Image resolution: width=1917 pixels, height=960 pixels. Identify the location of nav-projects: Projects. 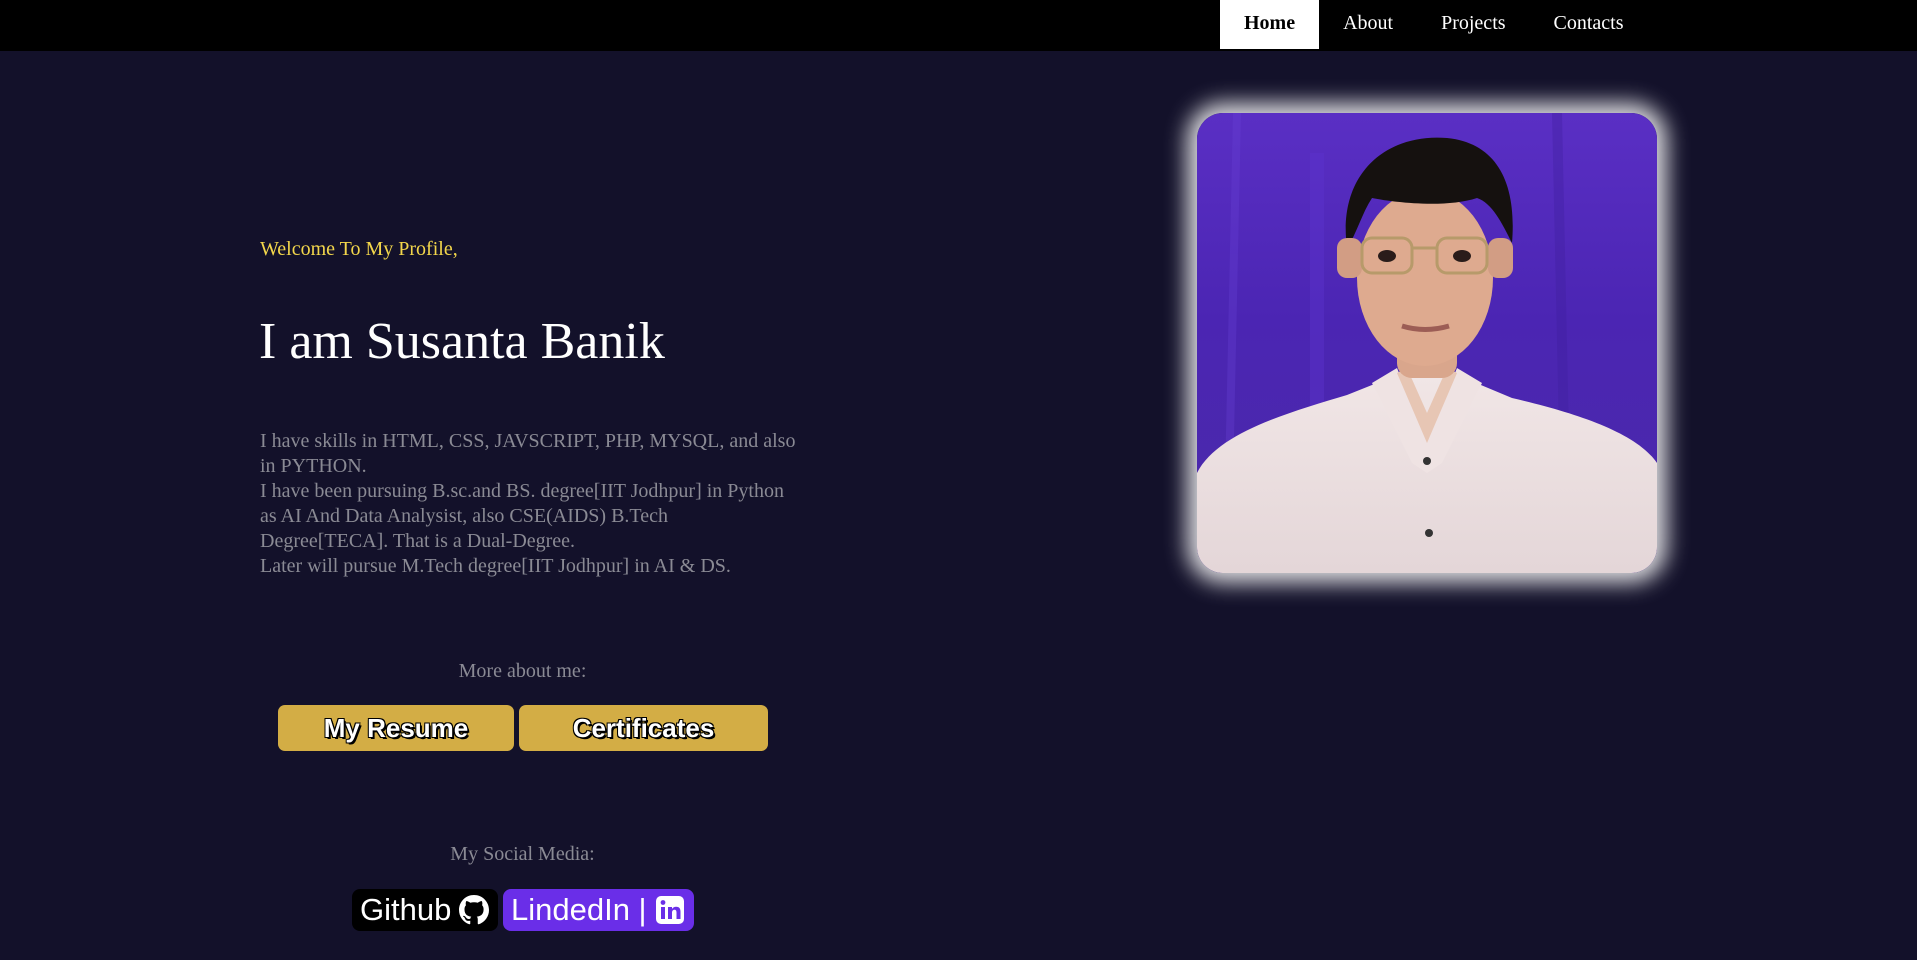
(1473, 24).